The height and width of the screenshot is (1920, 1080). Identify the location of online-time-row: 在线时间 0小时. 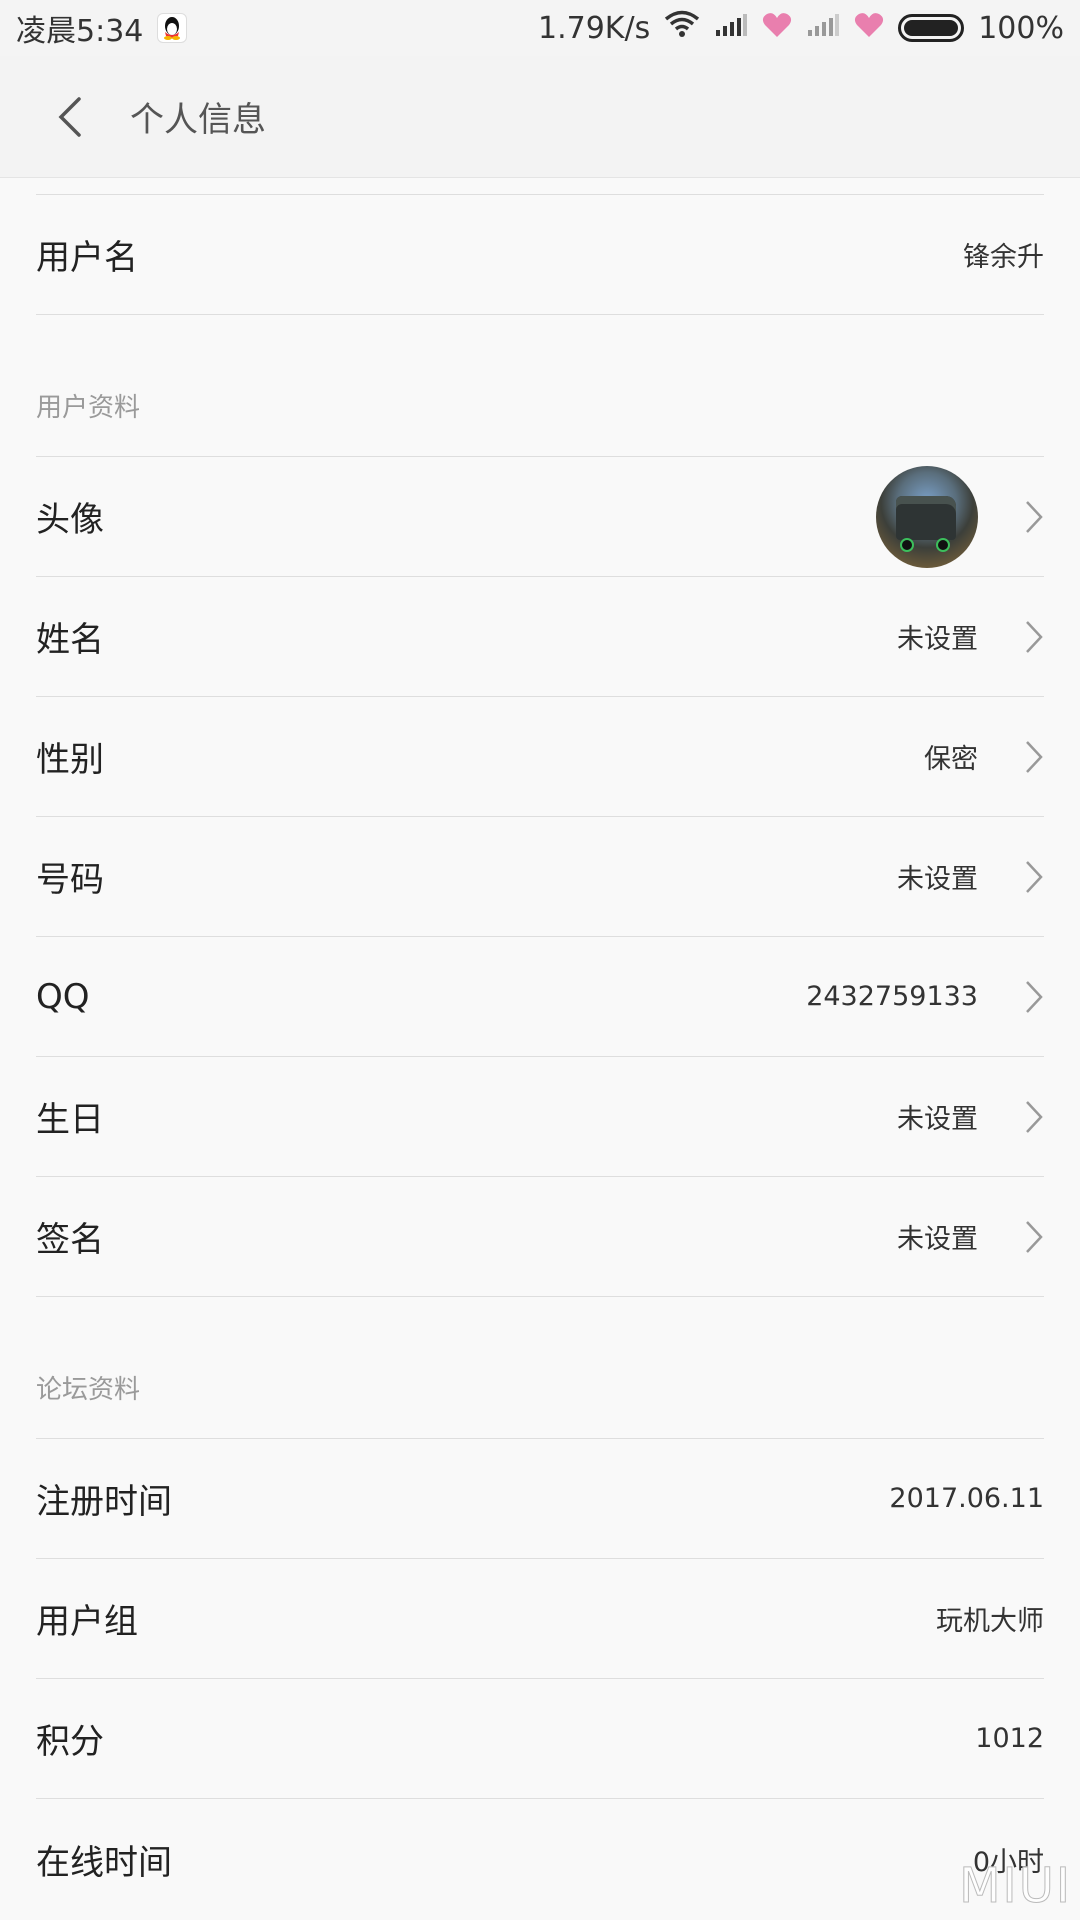
(540, 1859).